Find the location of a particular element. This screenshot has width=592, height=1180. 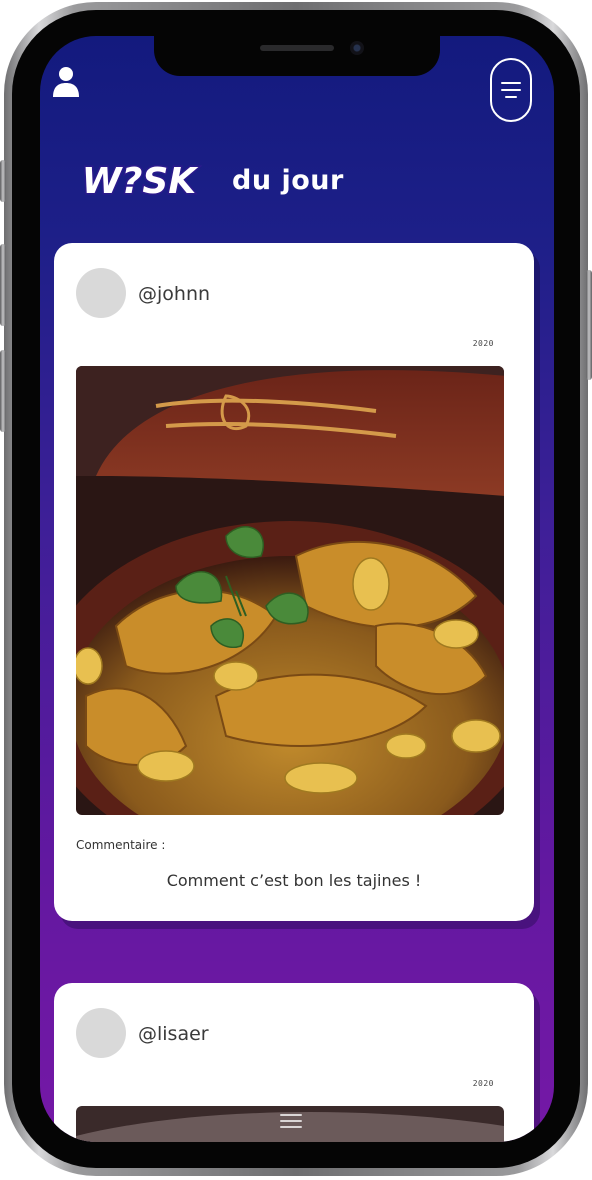

svg-text: W?SK is located at coordinates (141, 180).